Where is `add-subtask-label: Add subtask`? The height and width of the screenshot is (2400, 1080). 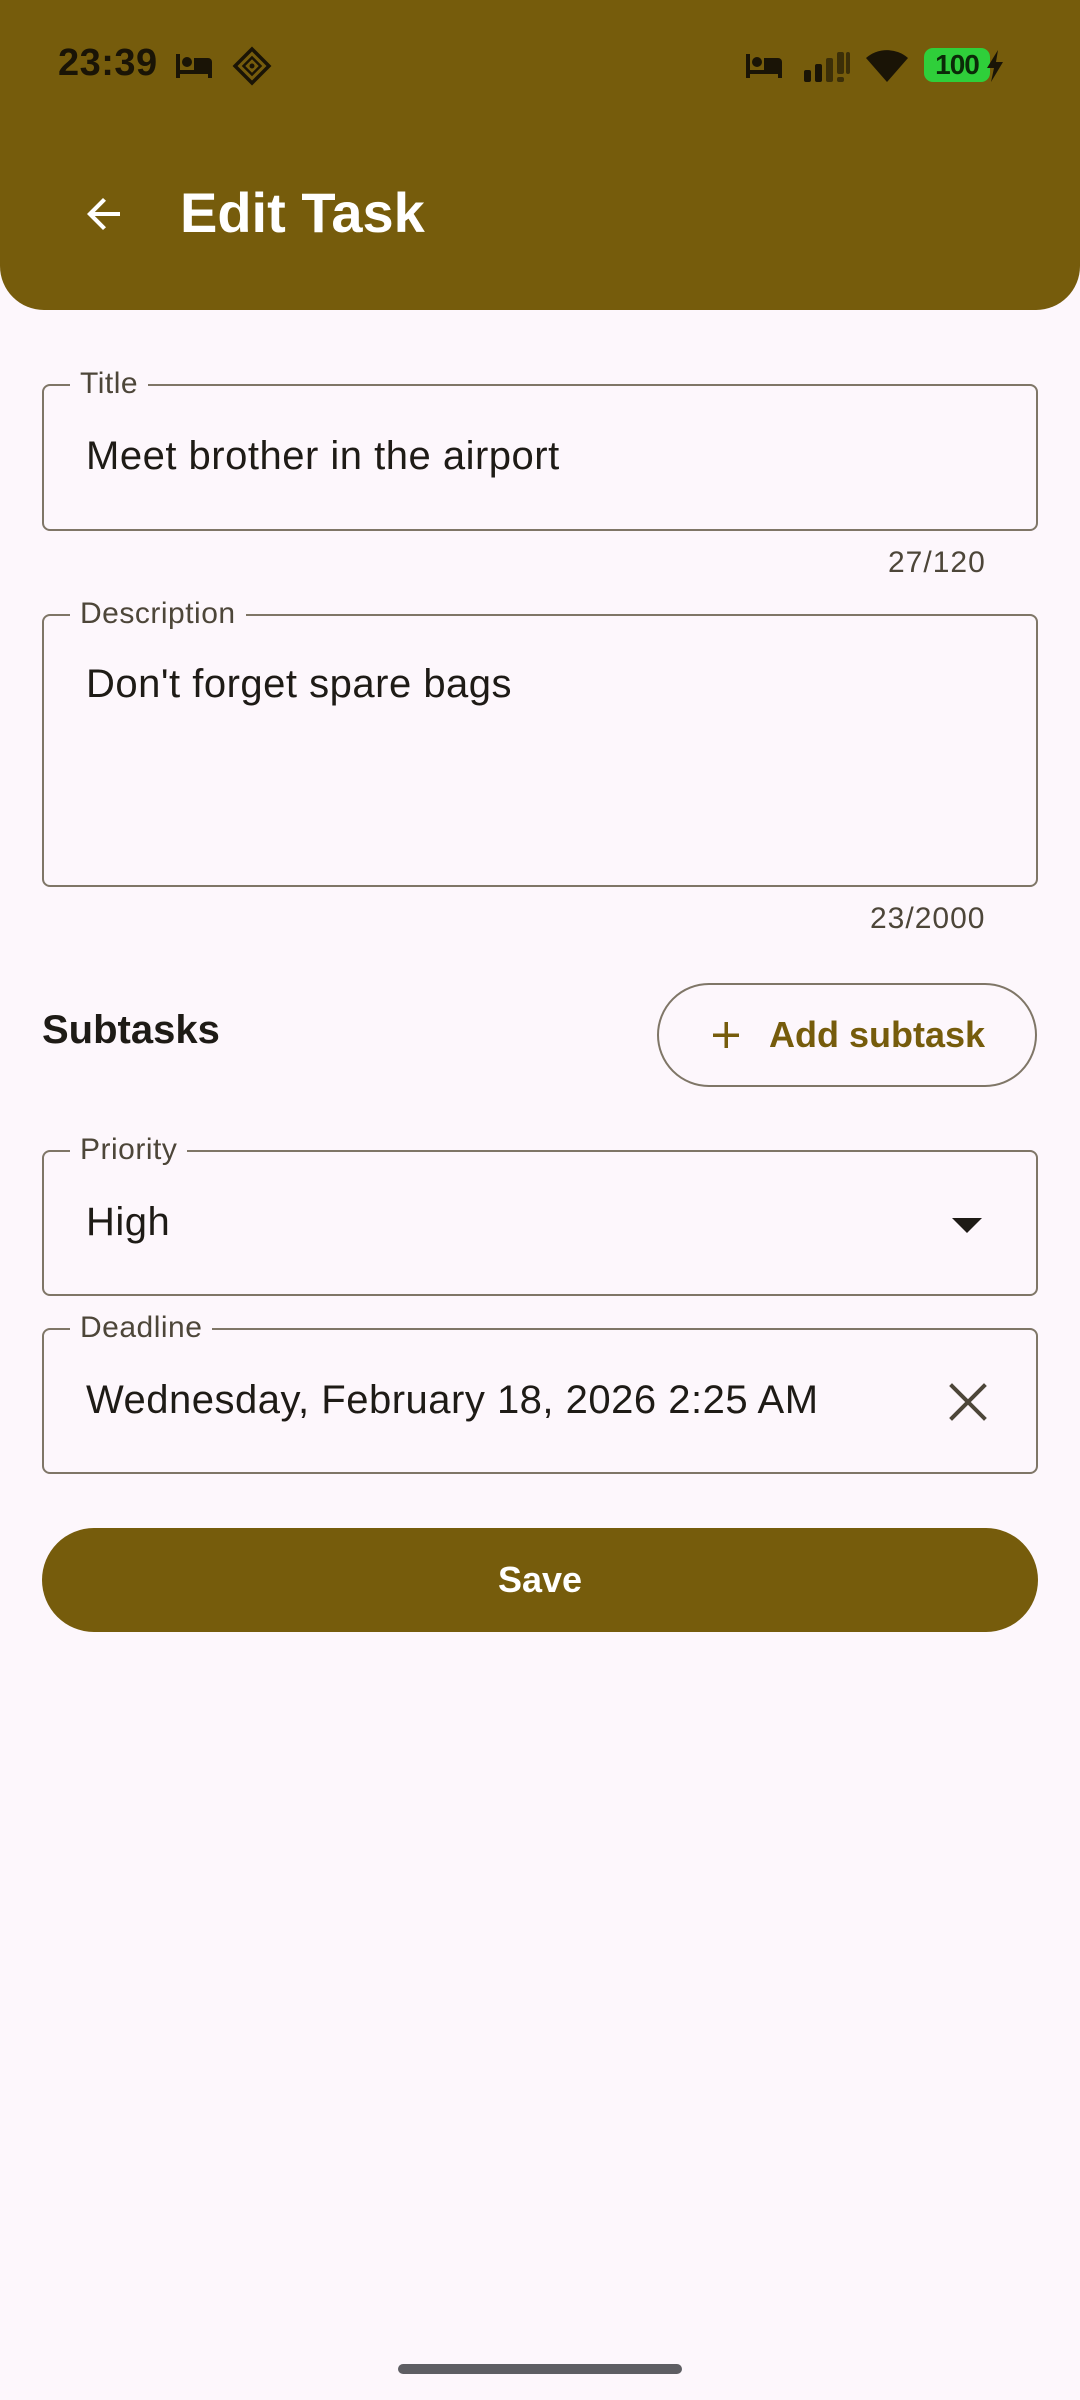 add-subtask-label: Add subtask is located at coordinates (877, 1034).